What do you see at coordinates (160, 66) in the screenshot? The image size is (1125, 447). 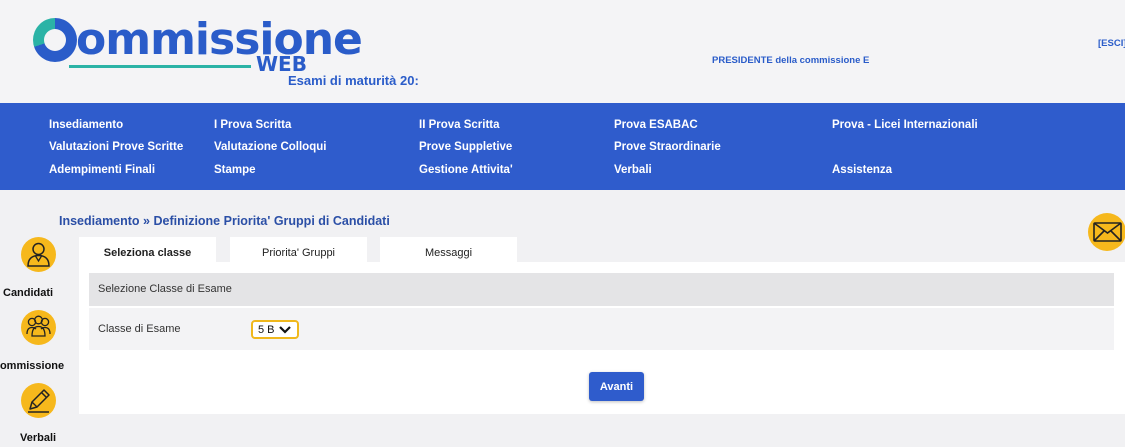 I see `logo-underline` at bounding box center [160, 66].